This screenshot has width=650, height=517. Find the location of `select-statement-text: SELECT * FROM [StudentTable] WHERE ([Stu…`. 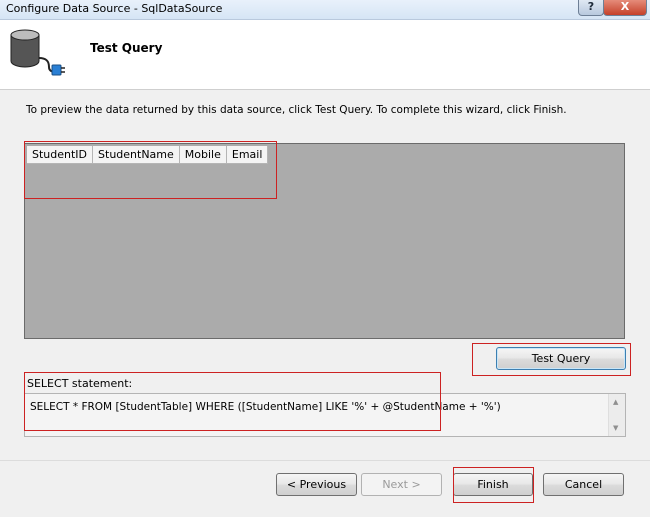

select-statement-text: SELECT * FROM [StudentTable] WHERE ([Stu… is located at coordinates (265, 407).